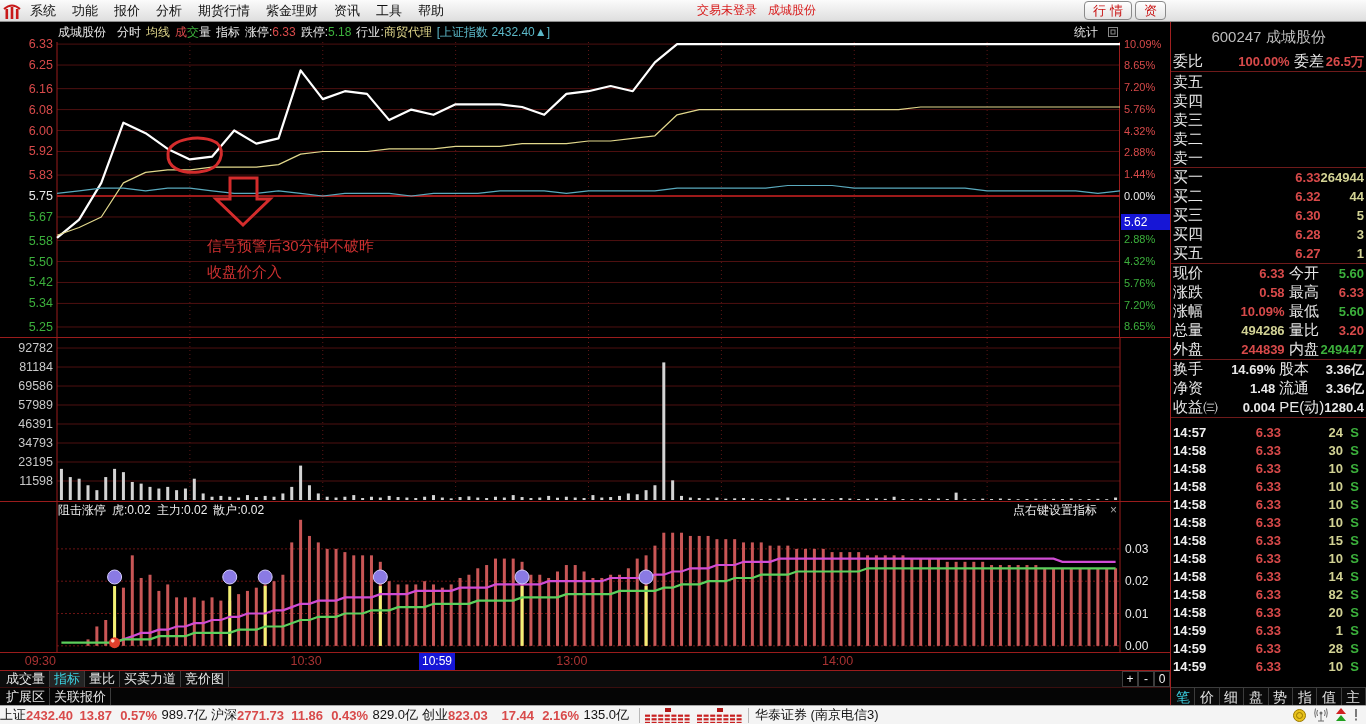 This screenshot has width=1366, height=724. Describe the element at coordinates (1190, 630) in the screenshot. I see `trade-time: 14:59` at that location.